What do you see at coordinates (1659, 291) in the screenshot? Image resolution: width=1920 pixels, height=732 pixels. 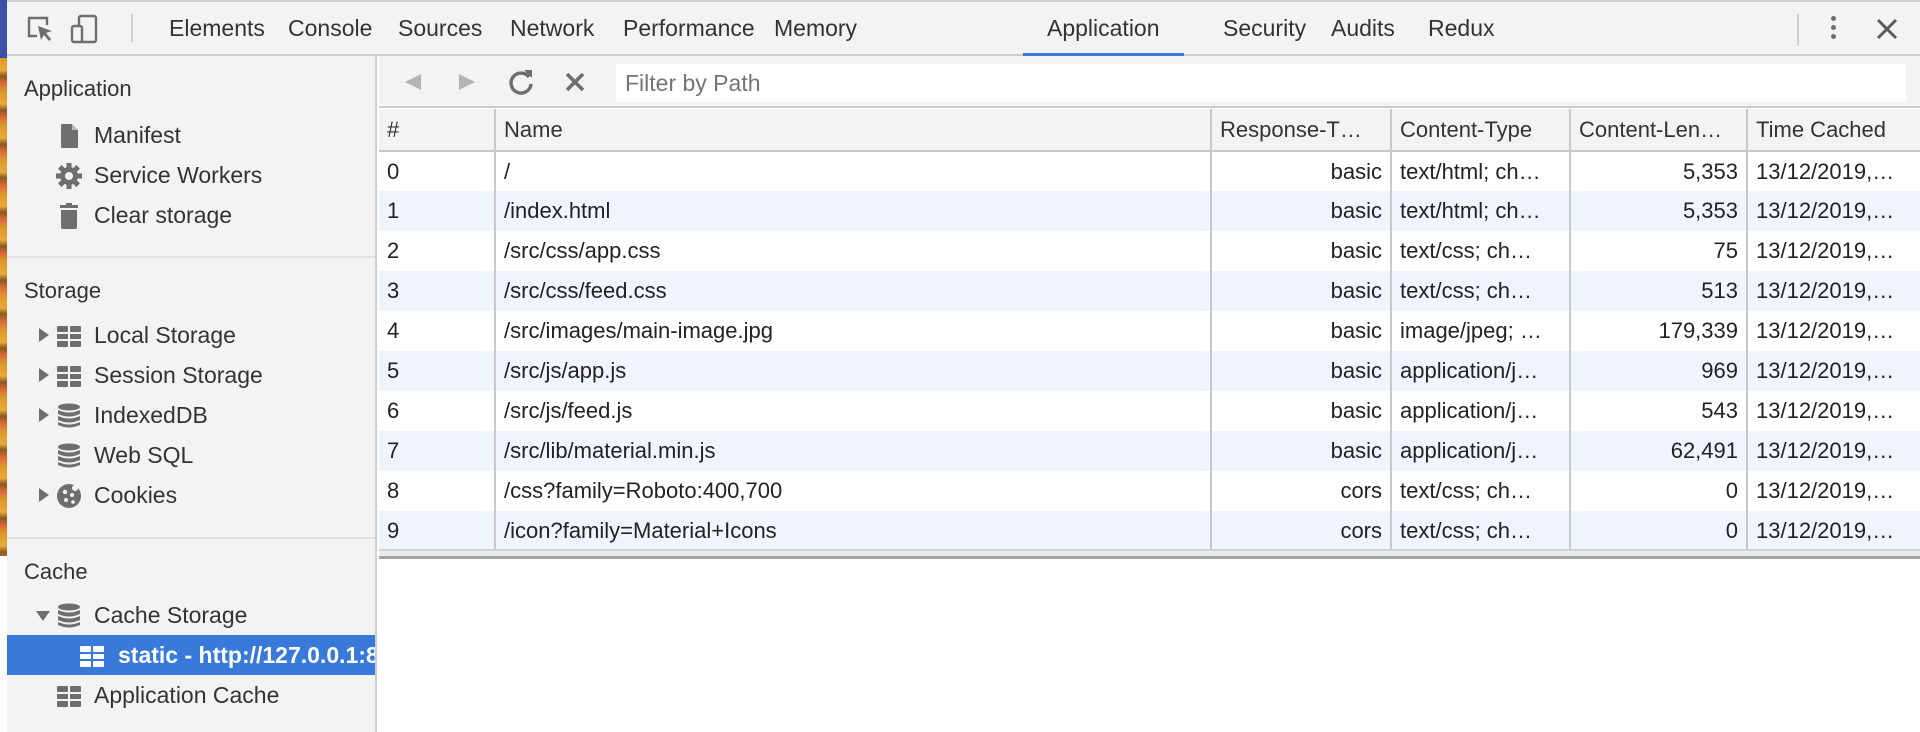 I see `cell-content-length: 513` at bounding box center [1659, 291].